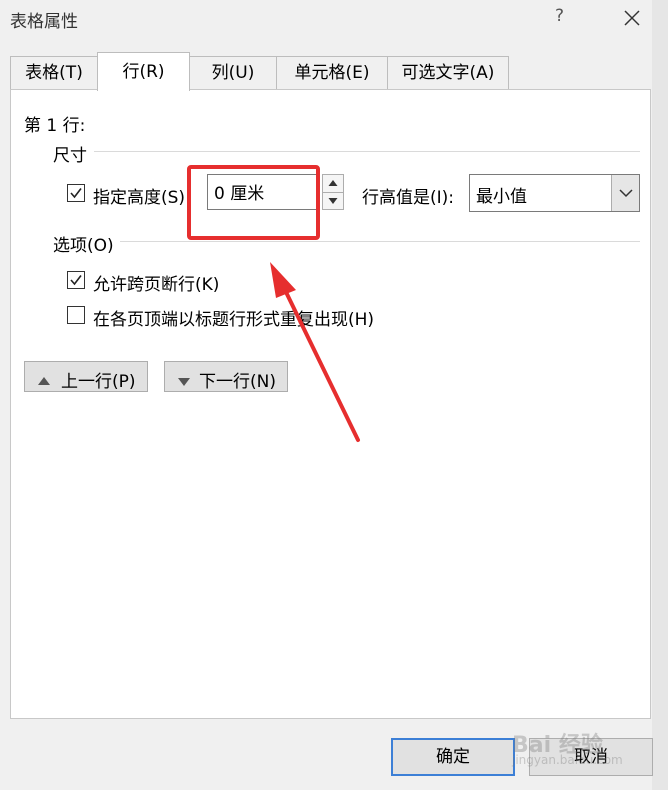 The image size is (668, 790). I want to click on watermark-url: jingyan.baidu.com, so click(567, 760).